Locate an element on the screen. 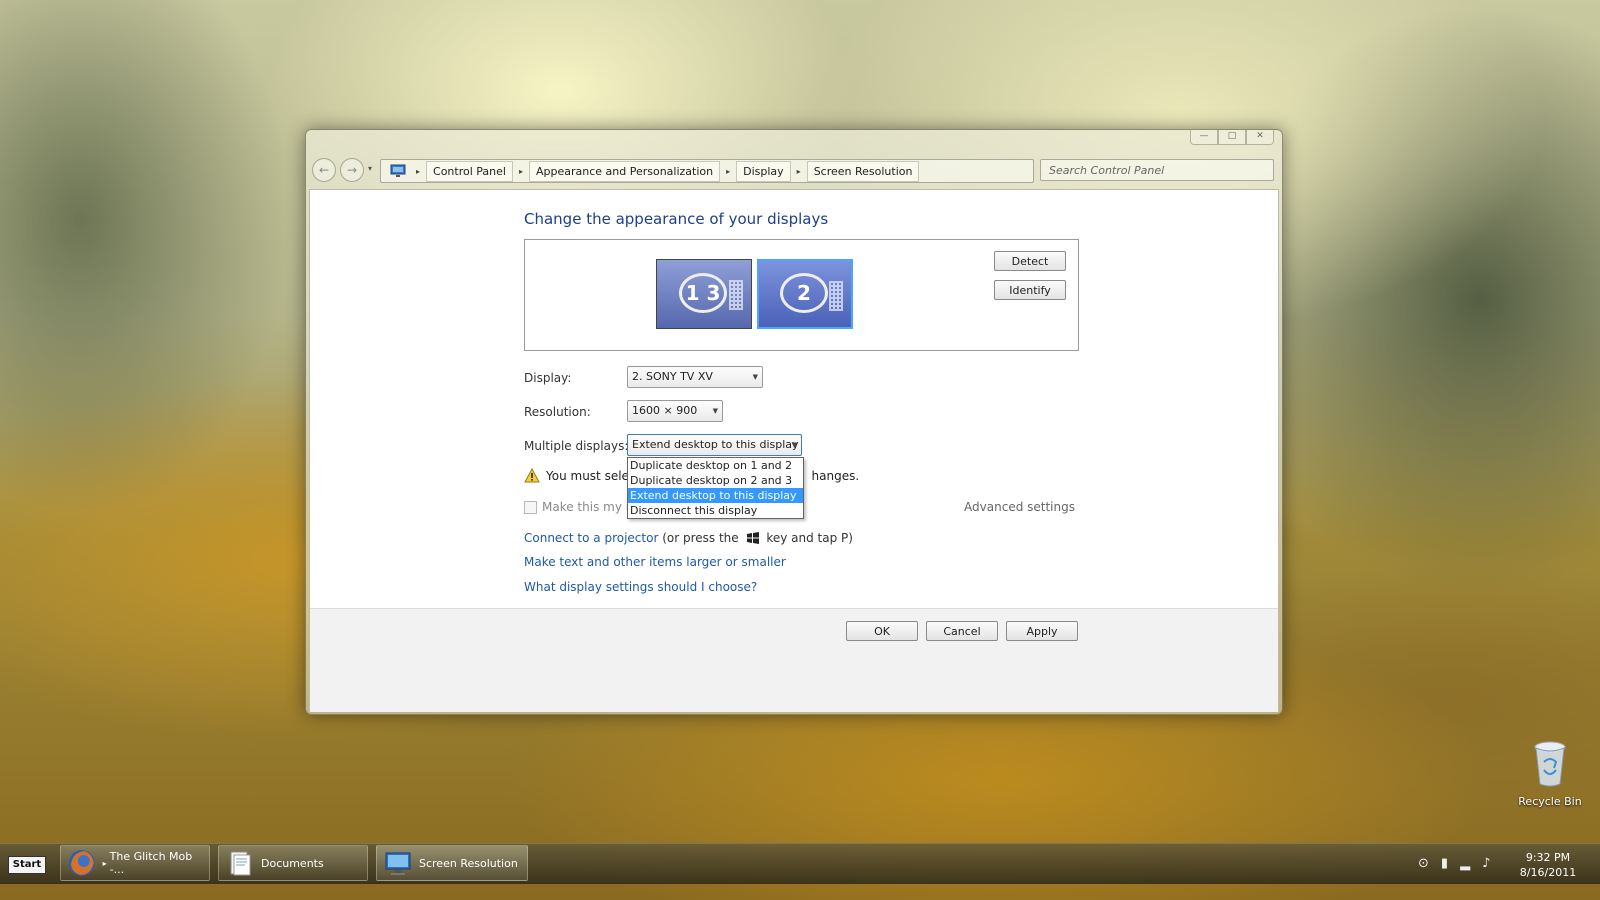  detect-button: Detect is located at coordinates (1030, 261).